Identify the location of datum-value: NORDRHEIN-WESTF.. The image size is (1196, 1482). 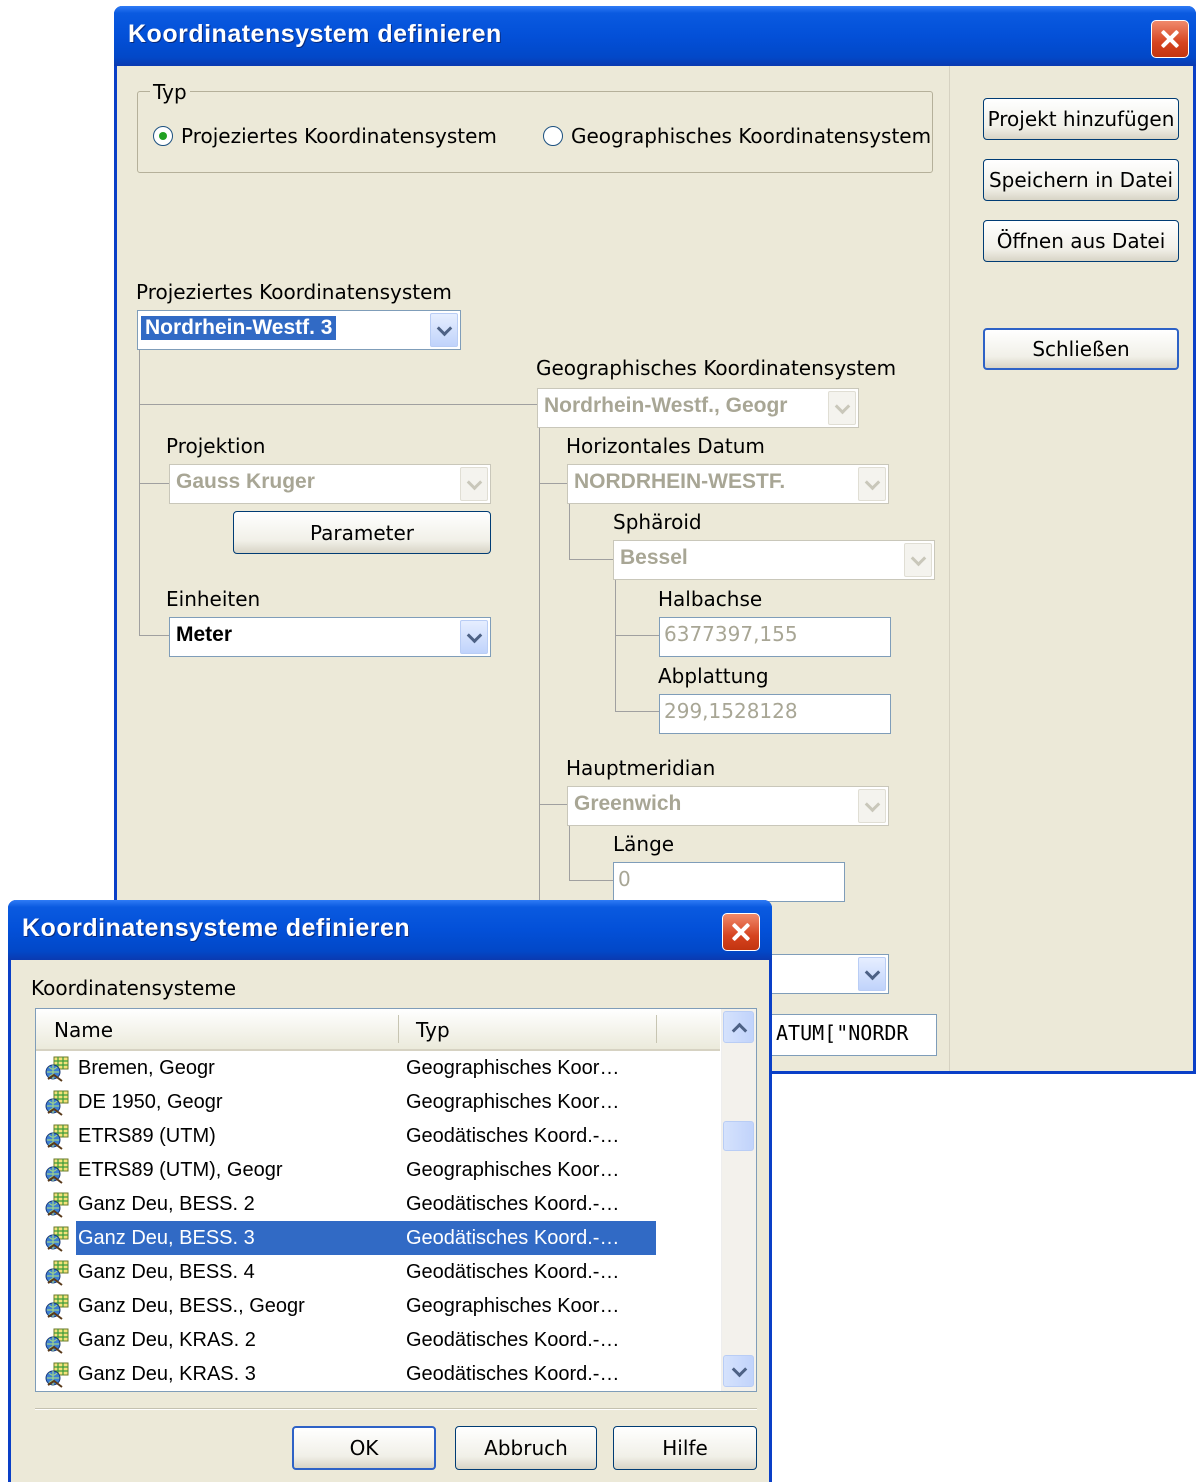
(680, 481).